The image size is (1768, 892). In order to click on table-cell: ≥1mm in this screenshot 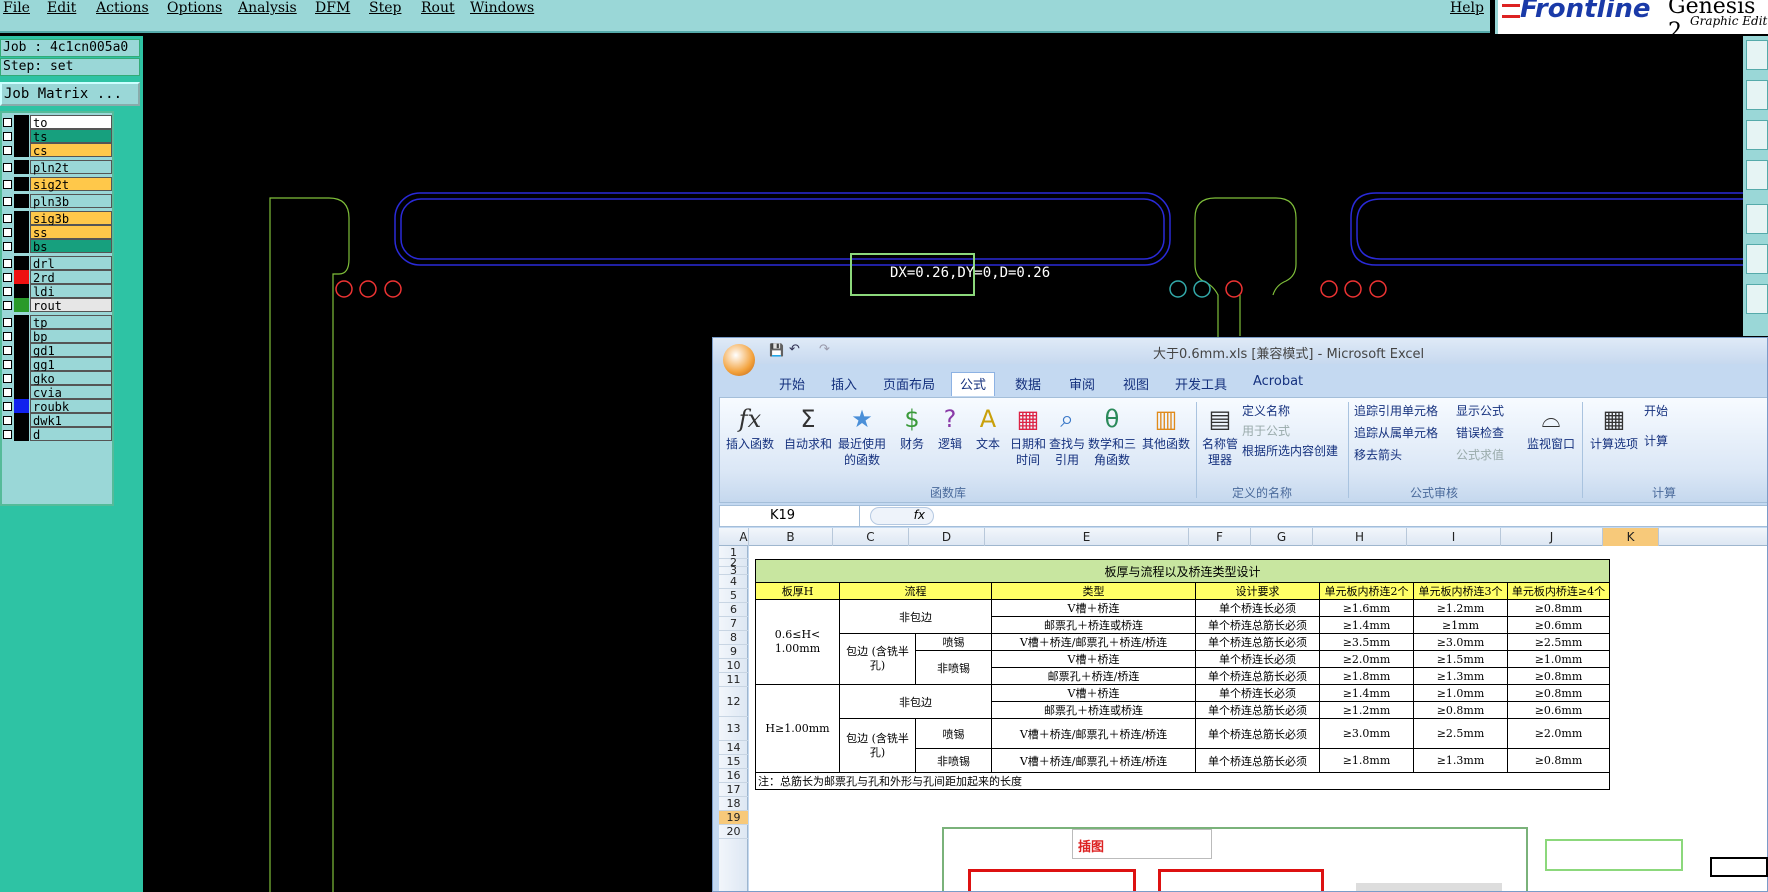, I will do `click(1460, 625)`.